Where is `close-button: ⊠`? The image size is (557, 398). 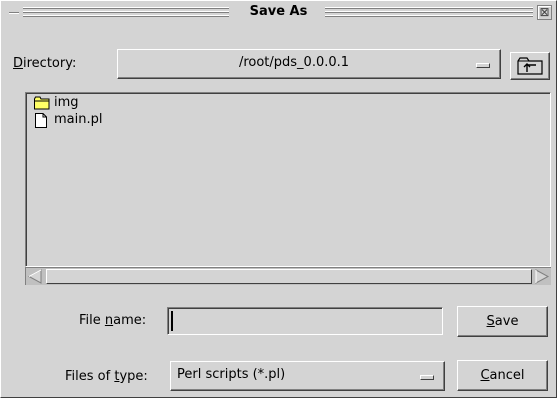 close-button: ⊠ is located at coordinates (544, 12).